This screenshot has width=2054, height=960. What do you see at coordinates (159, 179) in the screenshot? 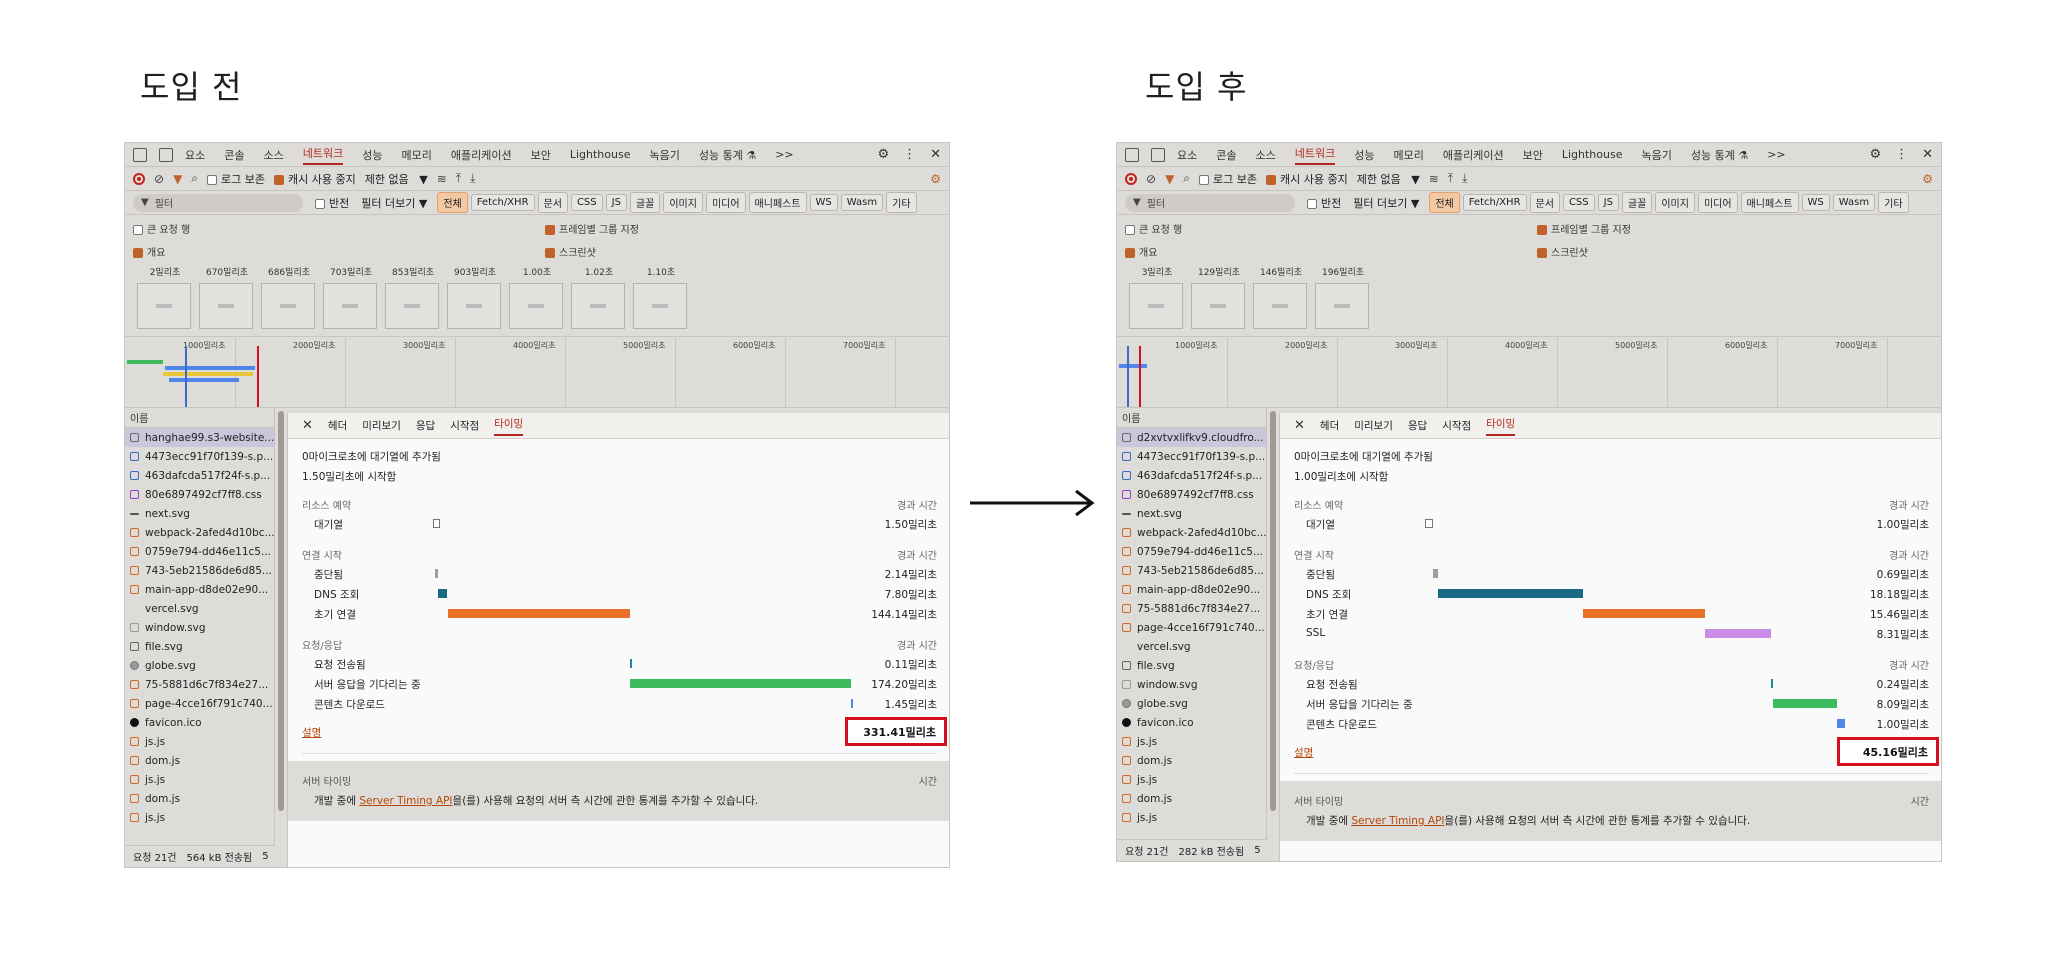
I see `clear-icon: ⊘` at bounding box center [159, 179].